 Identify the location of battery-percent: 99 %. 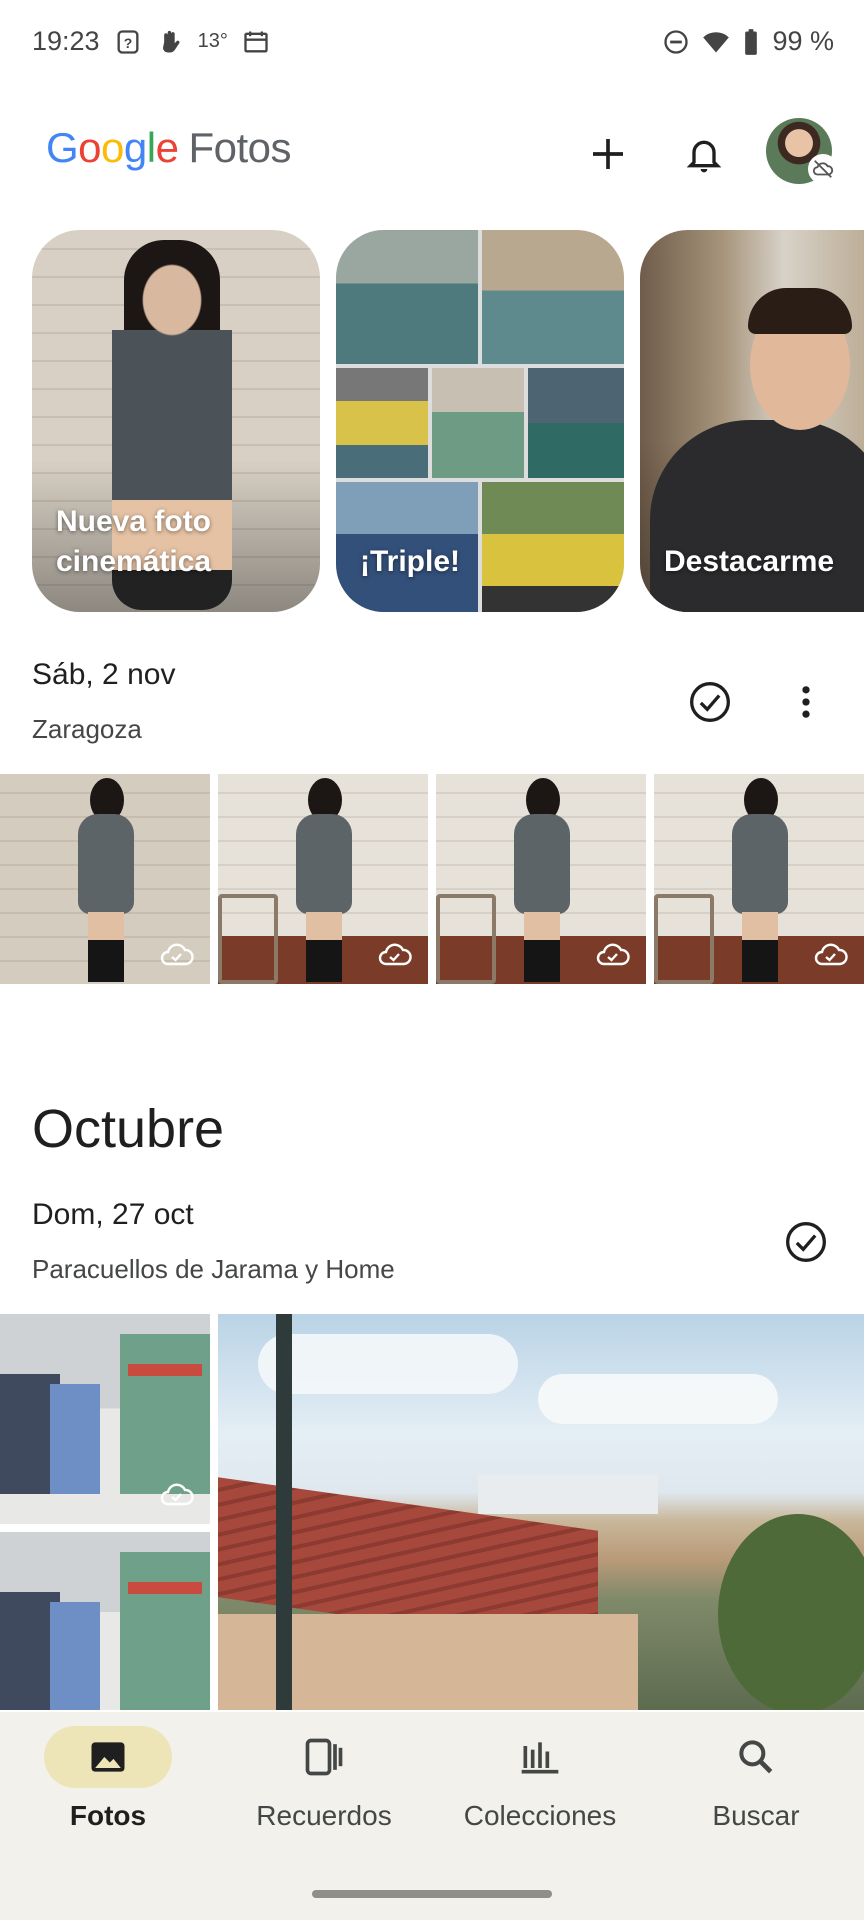
(803, 41).